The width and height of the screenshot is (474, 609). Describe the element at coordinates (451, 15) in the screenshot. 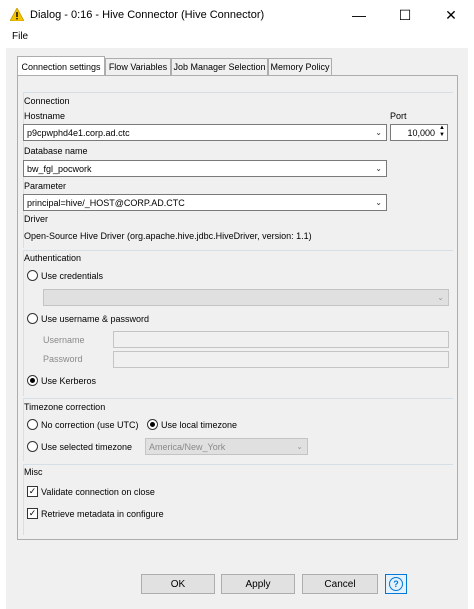

I see `close-button: ✕` at that location.